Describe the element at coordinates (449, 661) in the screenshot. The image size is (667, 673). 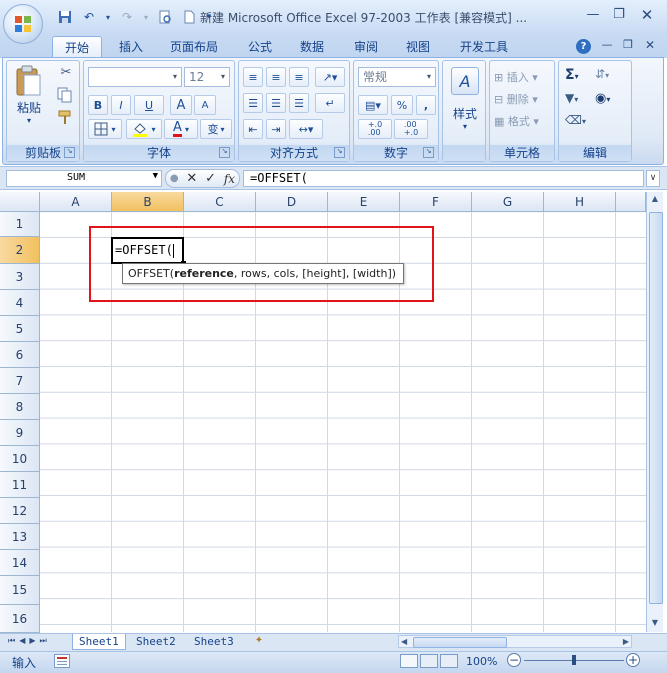
I see `page-break-view-icon` at that location.